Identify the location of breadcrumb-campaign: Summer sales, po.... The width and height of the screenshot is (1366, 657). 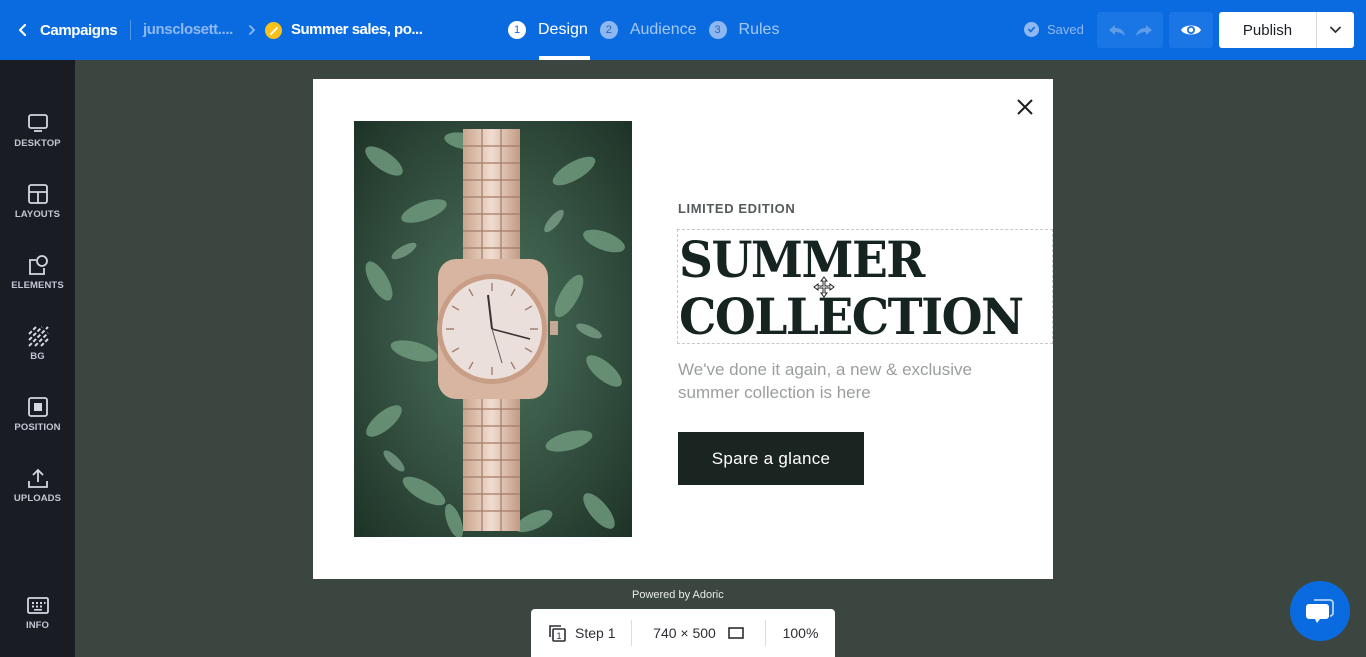
(357, 29).